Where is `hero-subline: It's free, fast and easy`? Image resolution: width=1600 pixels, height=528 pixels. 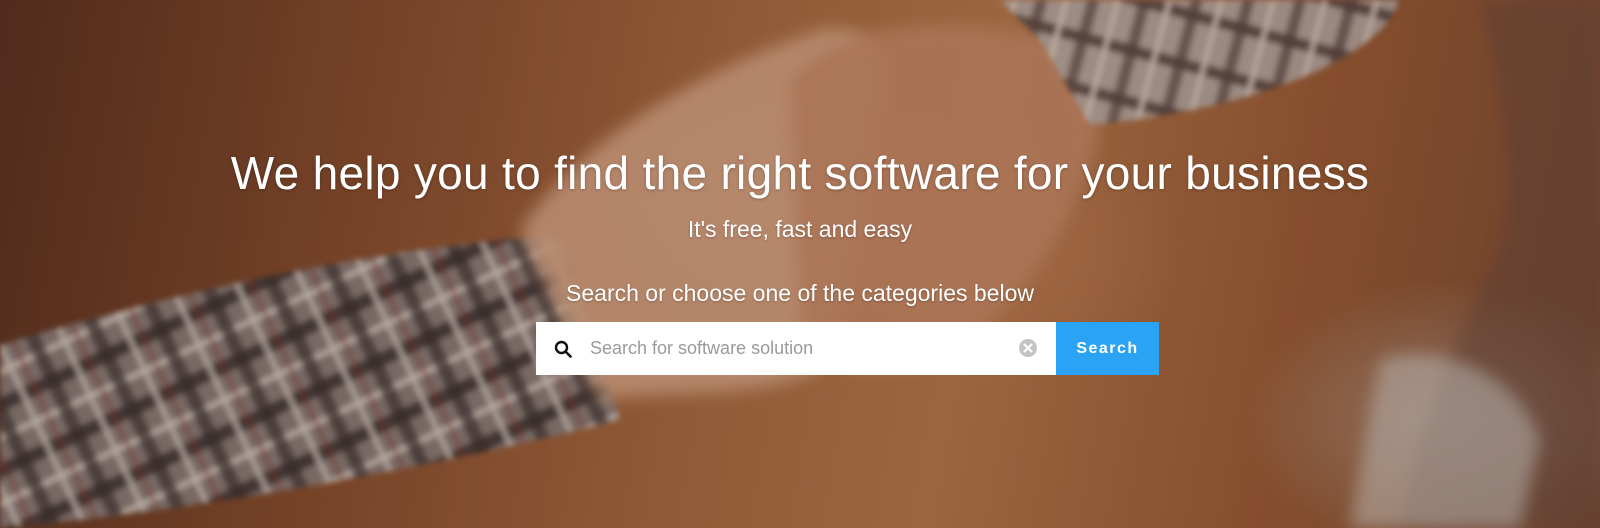 hero-subline: It's free, fast and easy is located at coordinates (800, 229).